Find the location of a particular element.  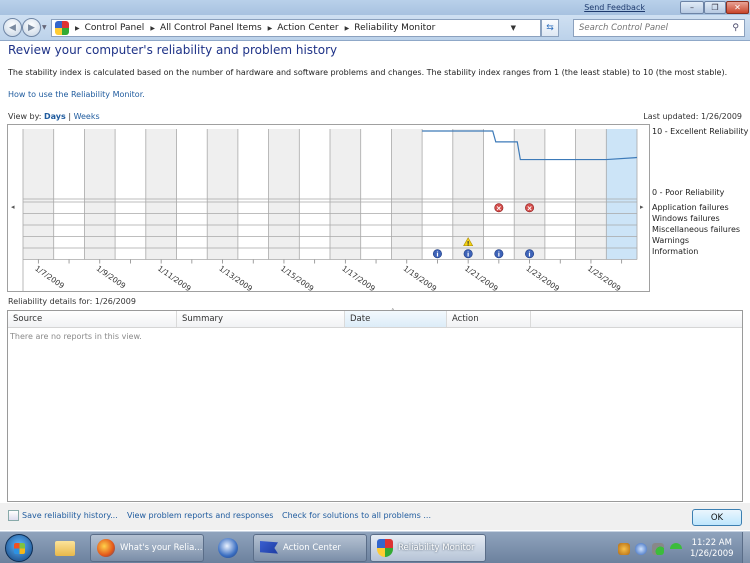

legend-warnings: Warnings is located at coordinates (671, 240).